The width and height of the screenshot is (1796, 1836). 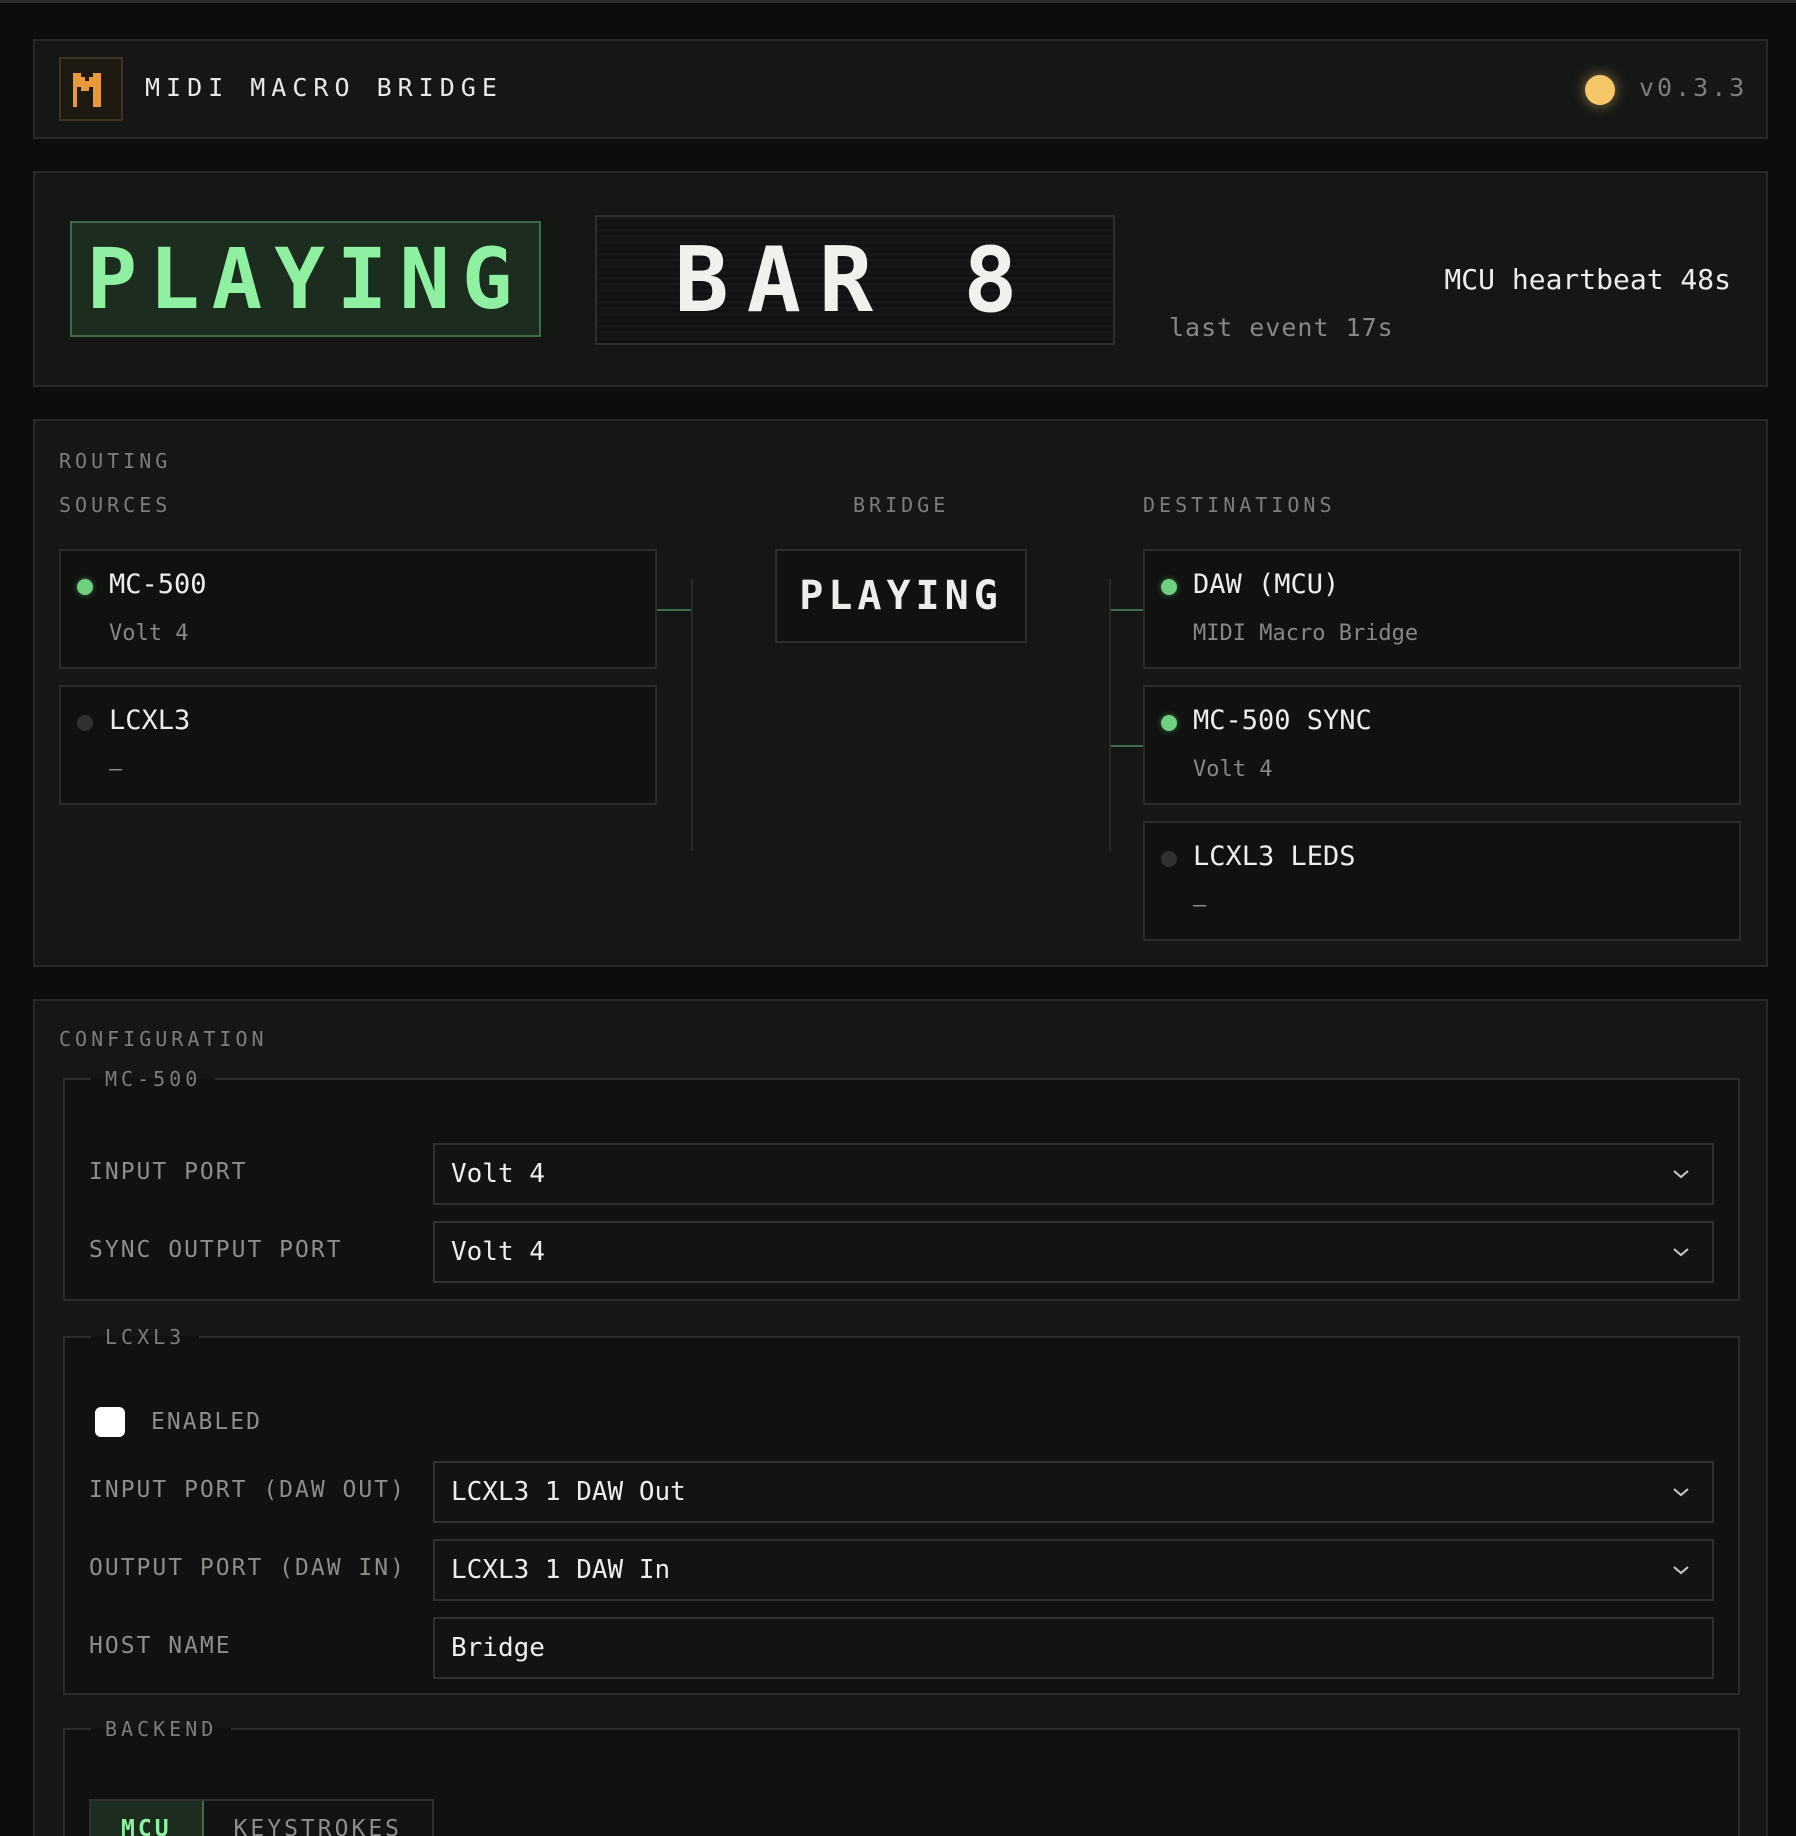 I want to click on daw-out-input-label: INPUT PORT (DAW OUT), so click(x=247, y=1490).